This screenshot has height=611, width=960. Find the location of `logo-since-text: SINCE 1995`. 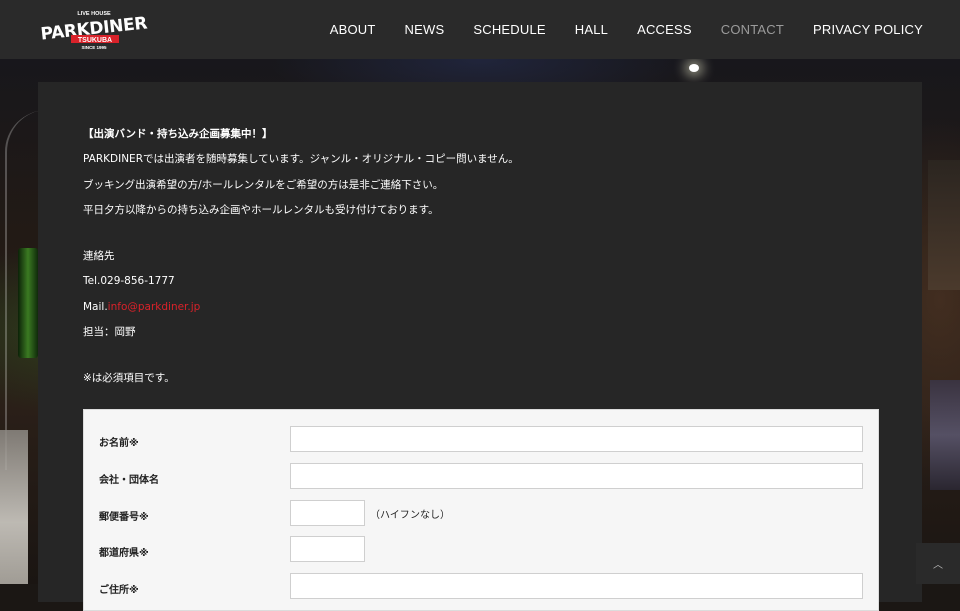

logo-since-text: SINCE 1995 is located at coordinates (94, 47).